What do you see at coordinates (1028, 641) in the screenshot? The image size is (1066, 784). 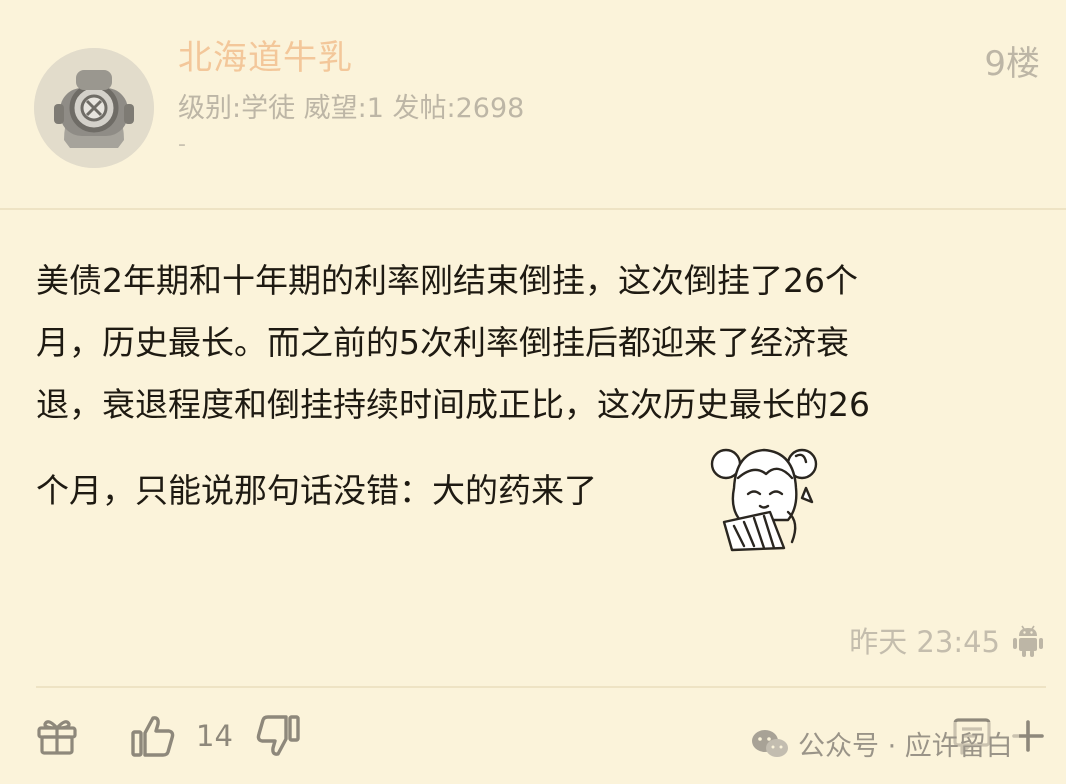 I see `android-icon` at bounding box center [1028, 641].